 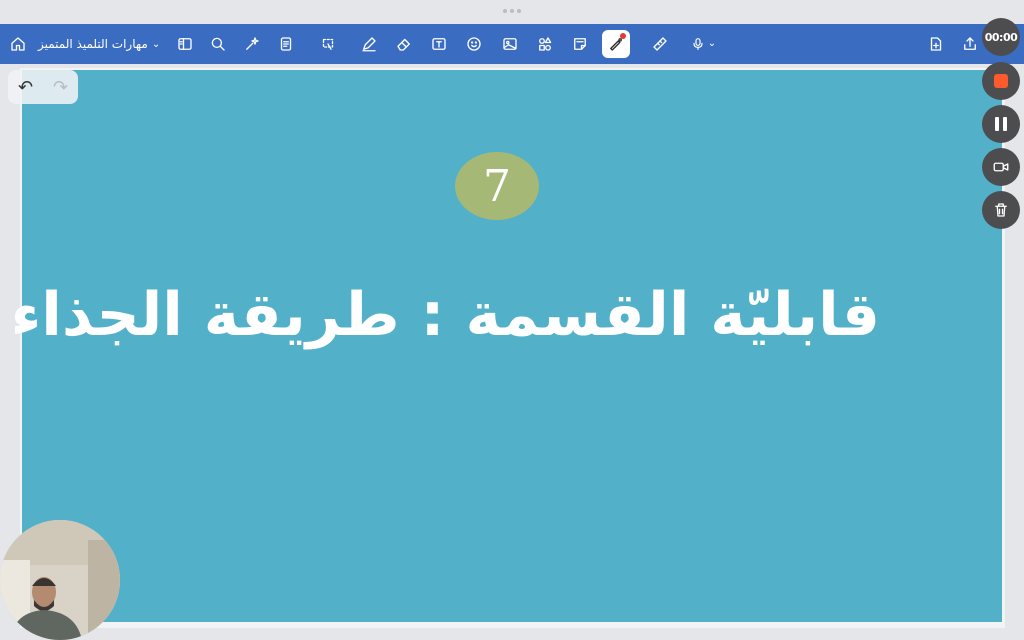 What do you see at coordinates (404, 44) in the screenshot?
I see `eraser-icon` at bounding box center [404, 44].